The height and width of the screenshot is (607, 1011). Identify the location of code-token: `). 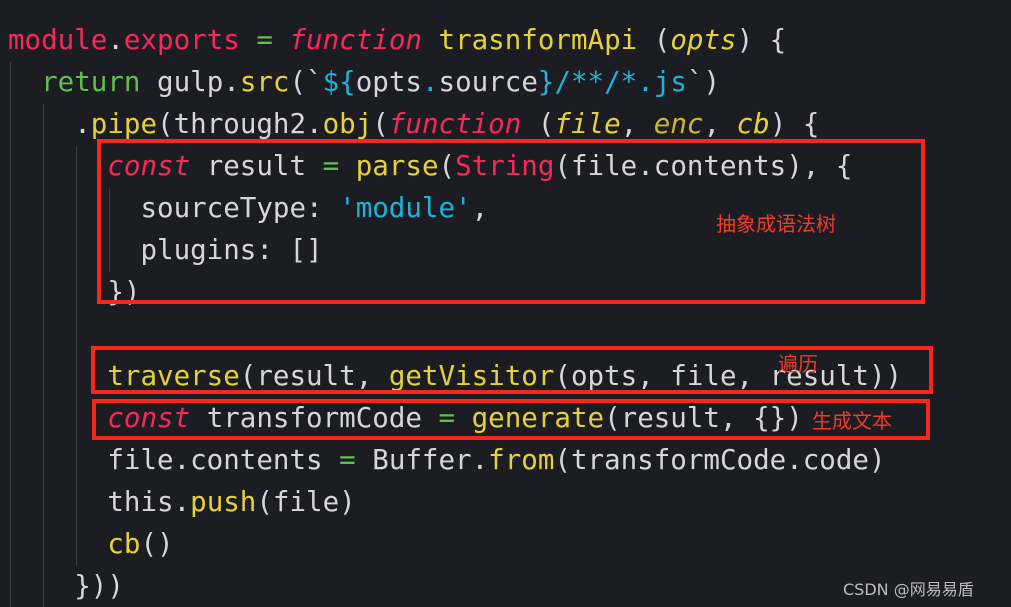
(703, 82).